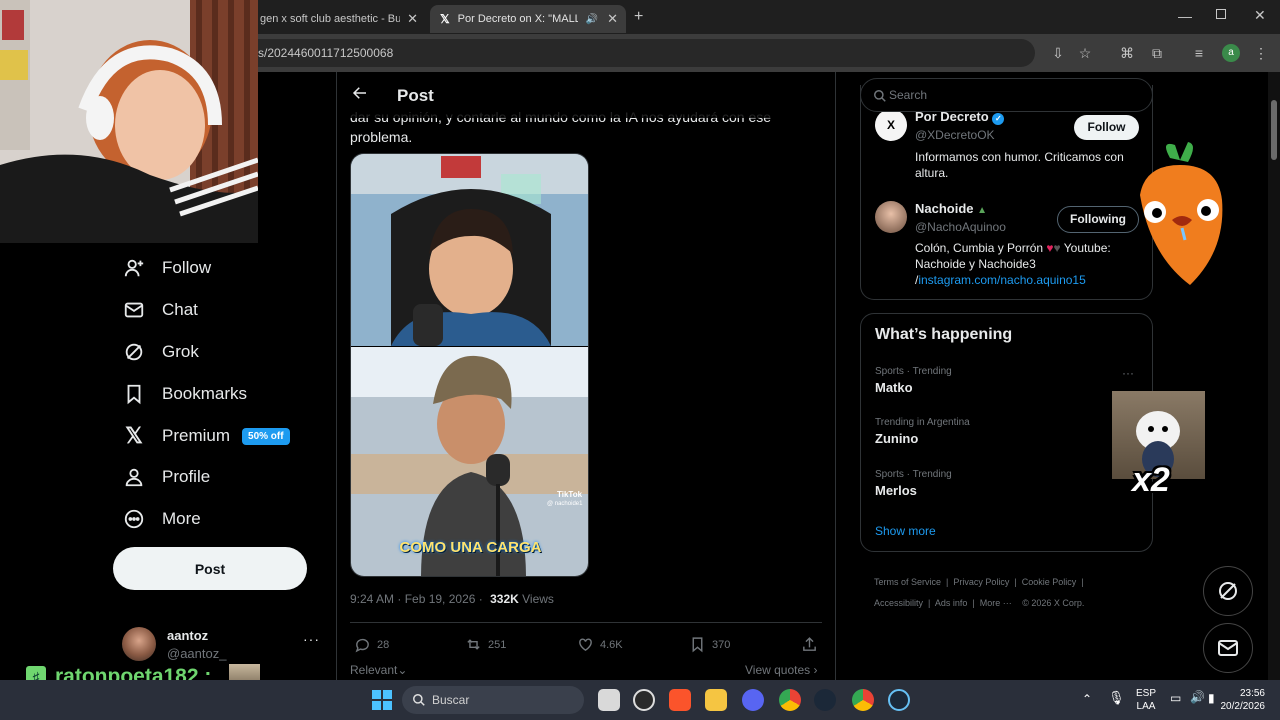  I want to click on battery-icon: ▮, so click(1211, 698).